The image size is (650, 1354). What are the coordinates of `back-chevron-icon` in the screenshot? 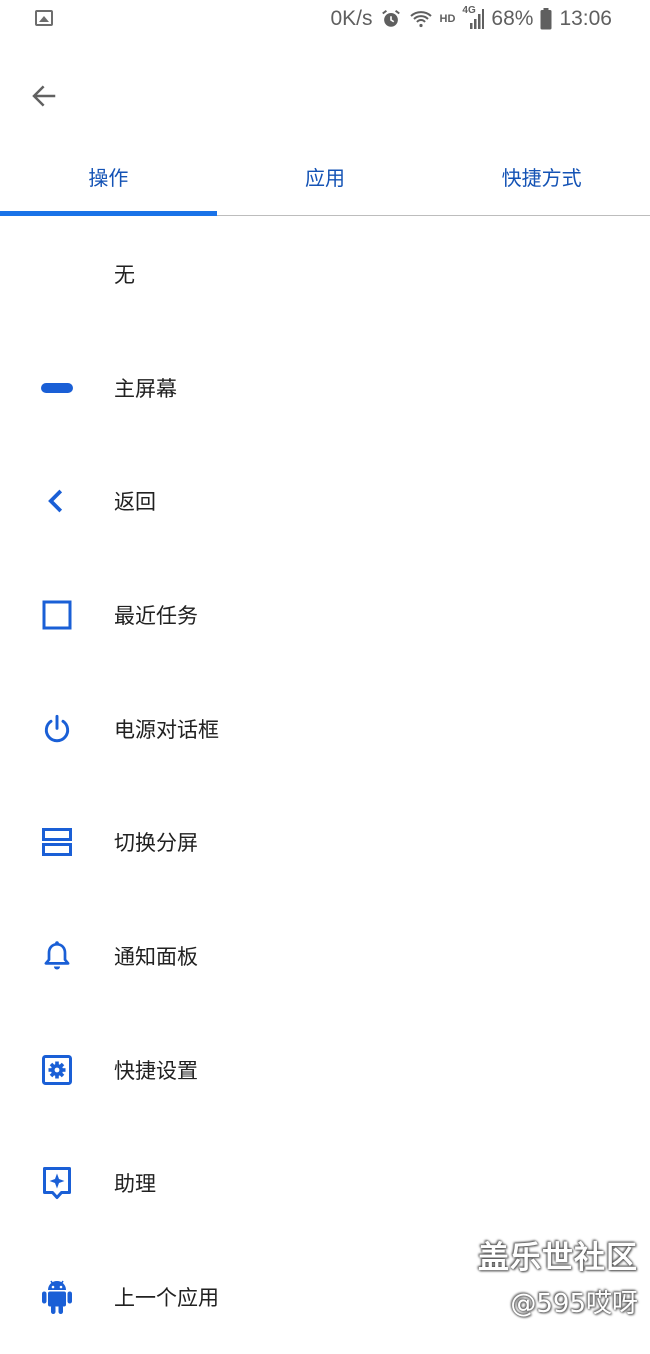 It's located at (57, 501).